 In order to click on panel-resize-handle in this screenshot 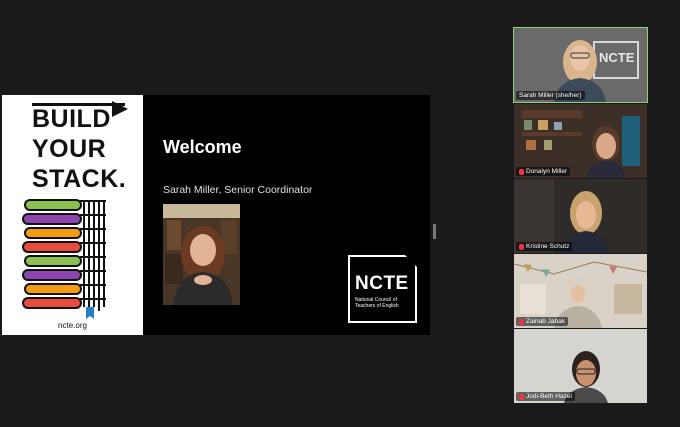, I will do `click(434, 231)`.